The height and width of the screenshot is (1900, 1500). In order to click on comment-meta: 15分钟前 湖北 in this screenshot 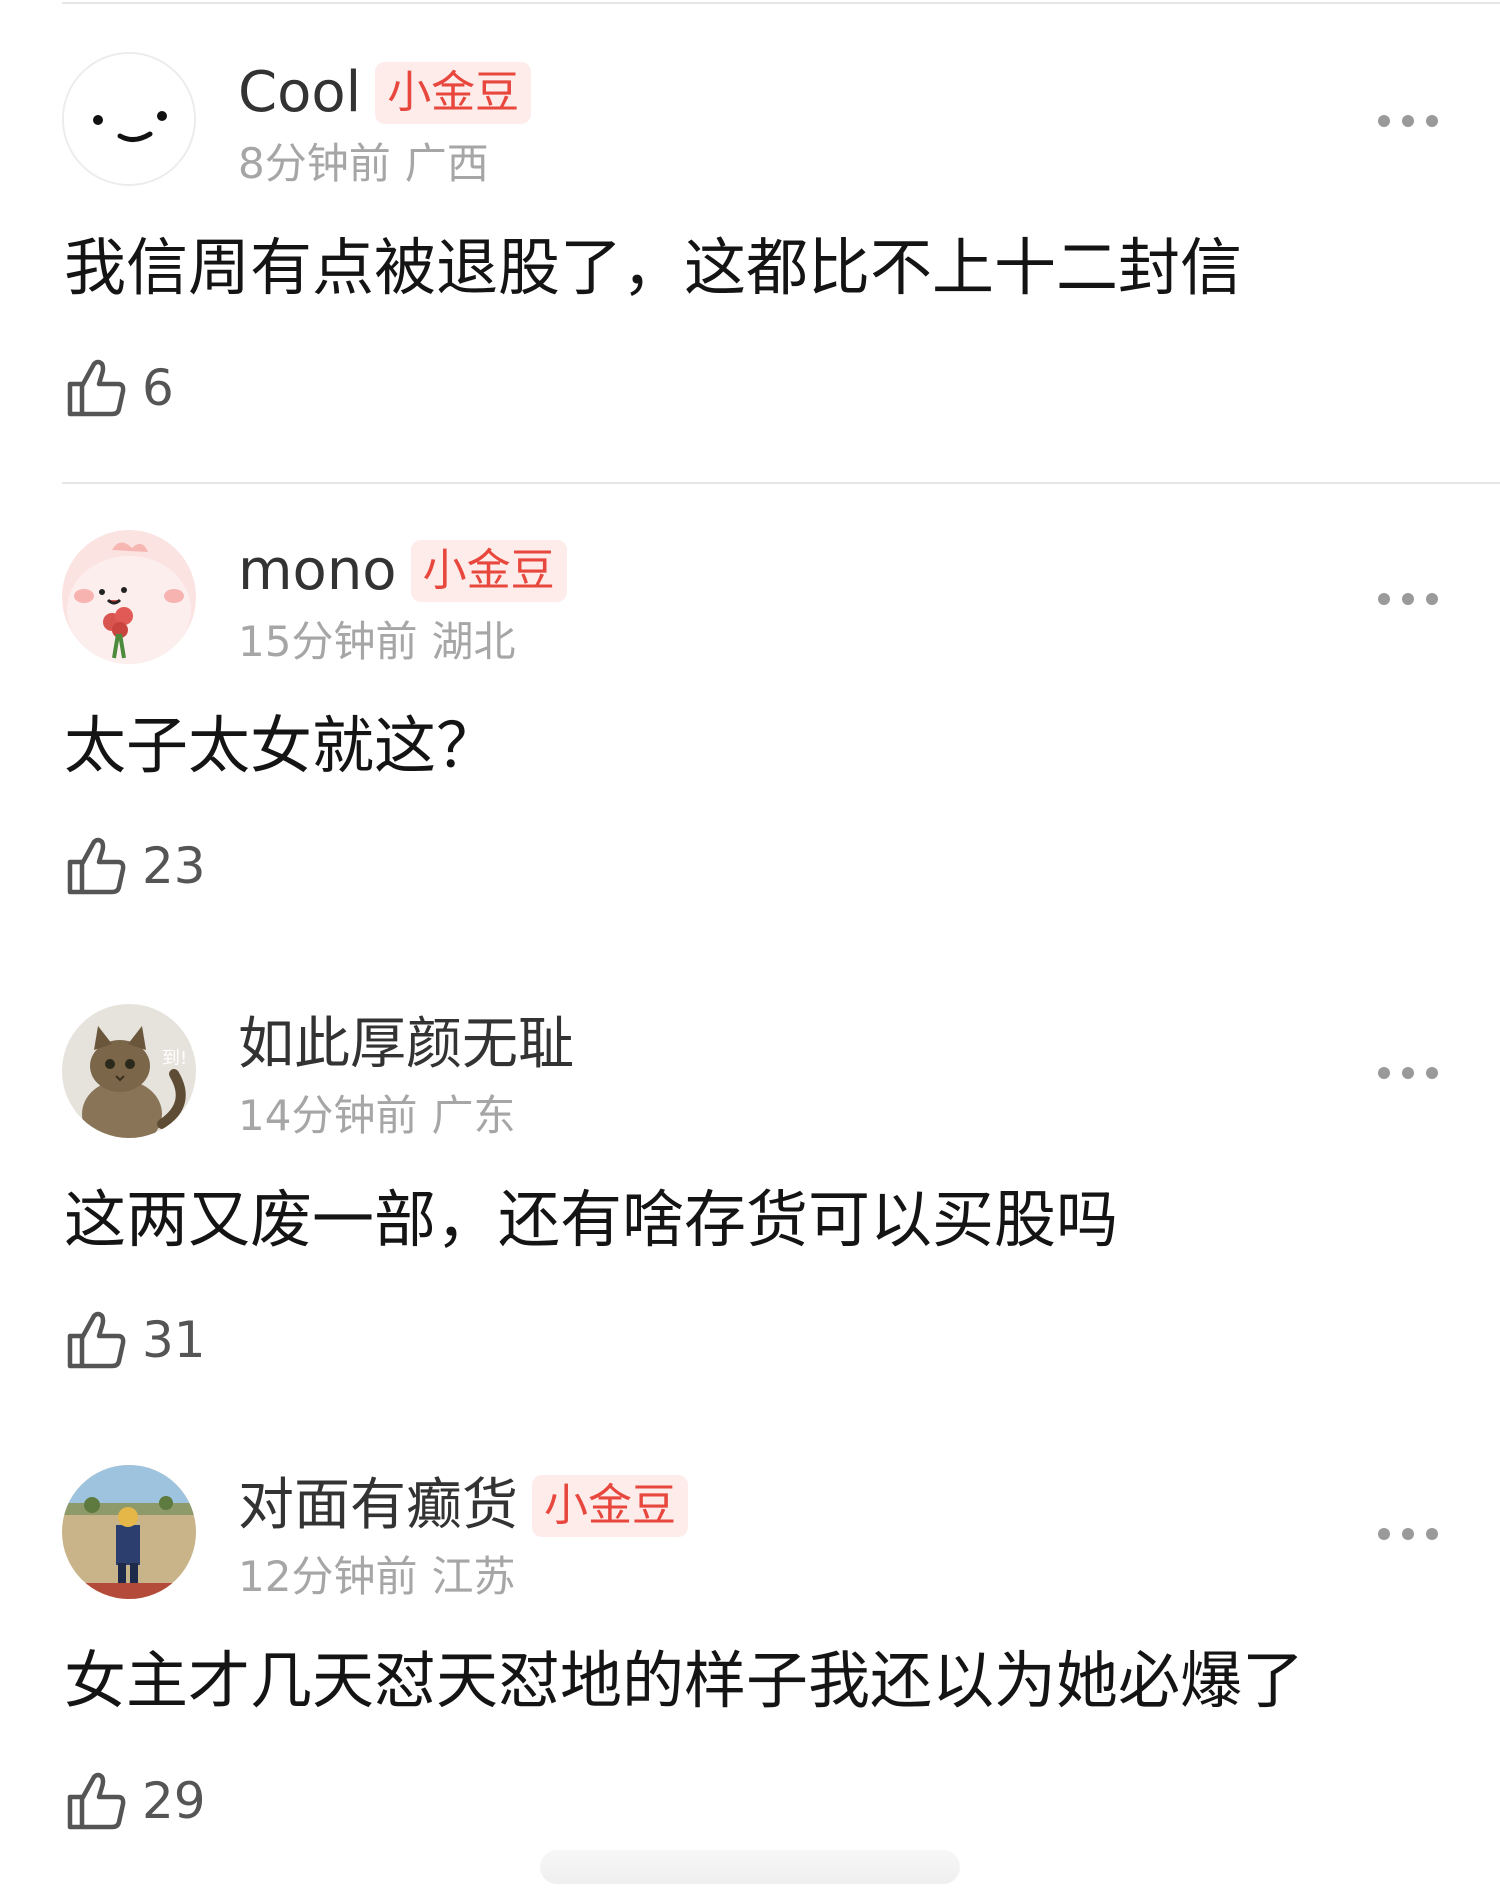, I will do `click(376, 642)`.